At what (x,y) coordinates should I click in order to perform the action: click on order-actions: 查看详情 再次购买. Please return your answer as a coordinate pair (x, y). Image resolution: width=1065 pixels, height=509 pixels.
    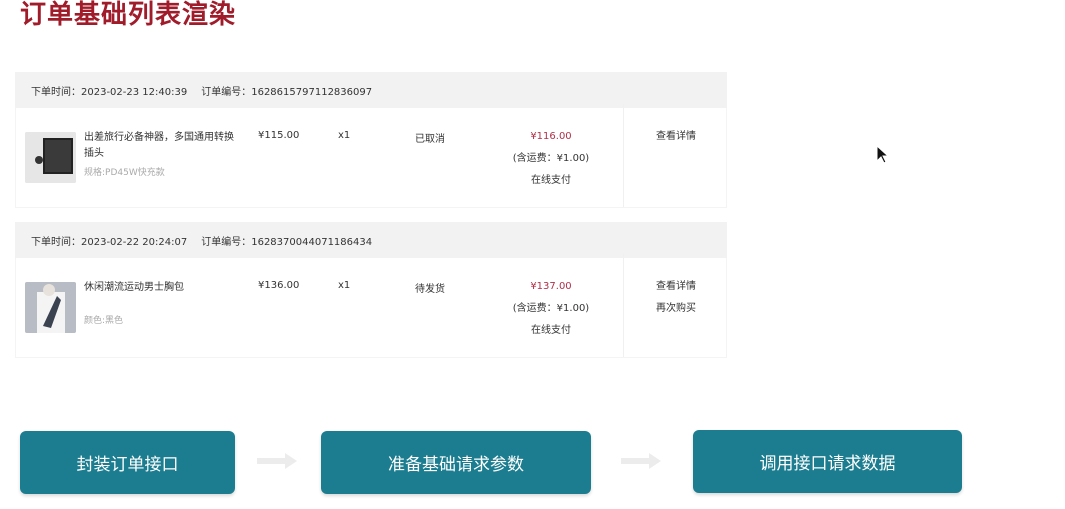
    Looking at the image, I should click on (675, 305).